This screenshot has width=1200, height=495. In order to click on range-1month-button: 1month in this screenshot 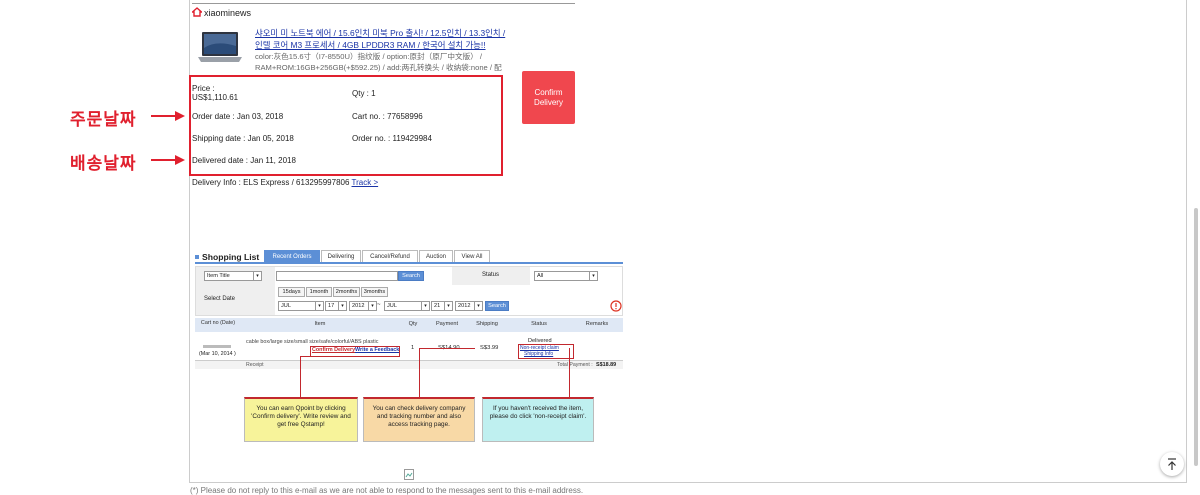, I will do `click(319, 292)`.